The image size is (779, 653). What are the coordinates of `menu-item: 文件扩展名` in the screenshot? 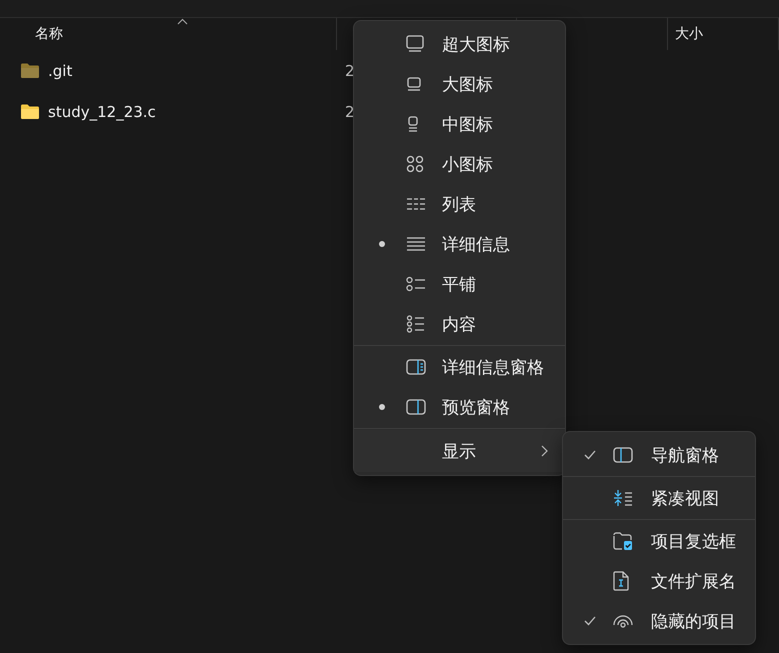 It's located at (659, 581).